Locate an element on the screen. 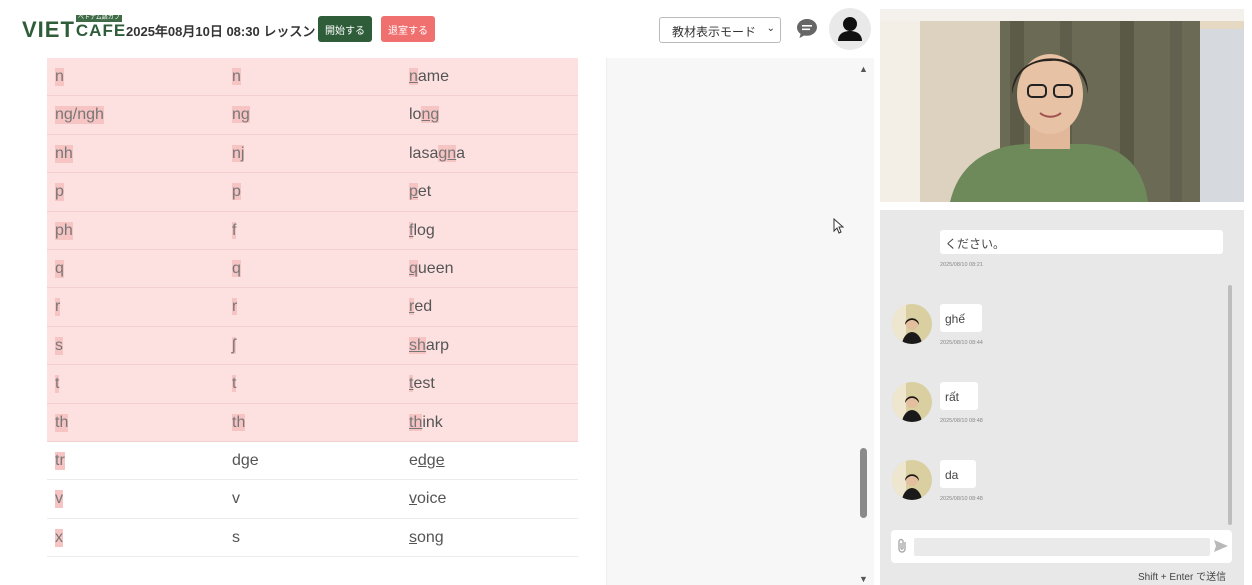 This screenshot has width=1252, height=585. chat-message-bubble: rất is located at coordinates (959, 396).